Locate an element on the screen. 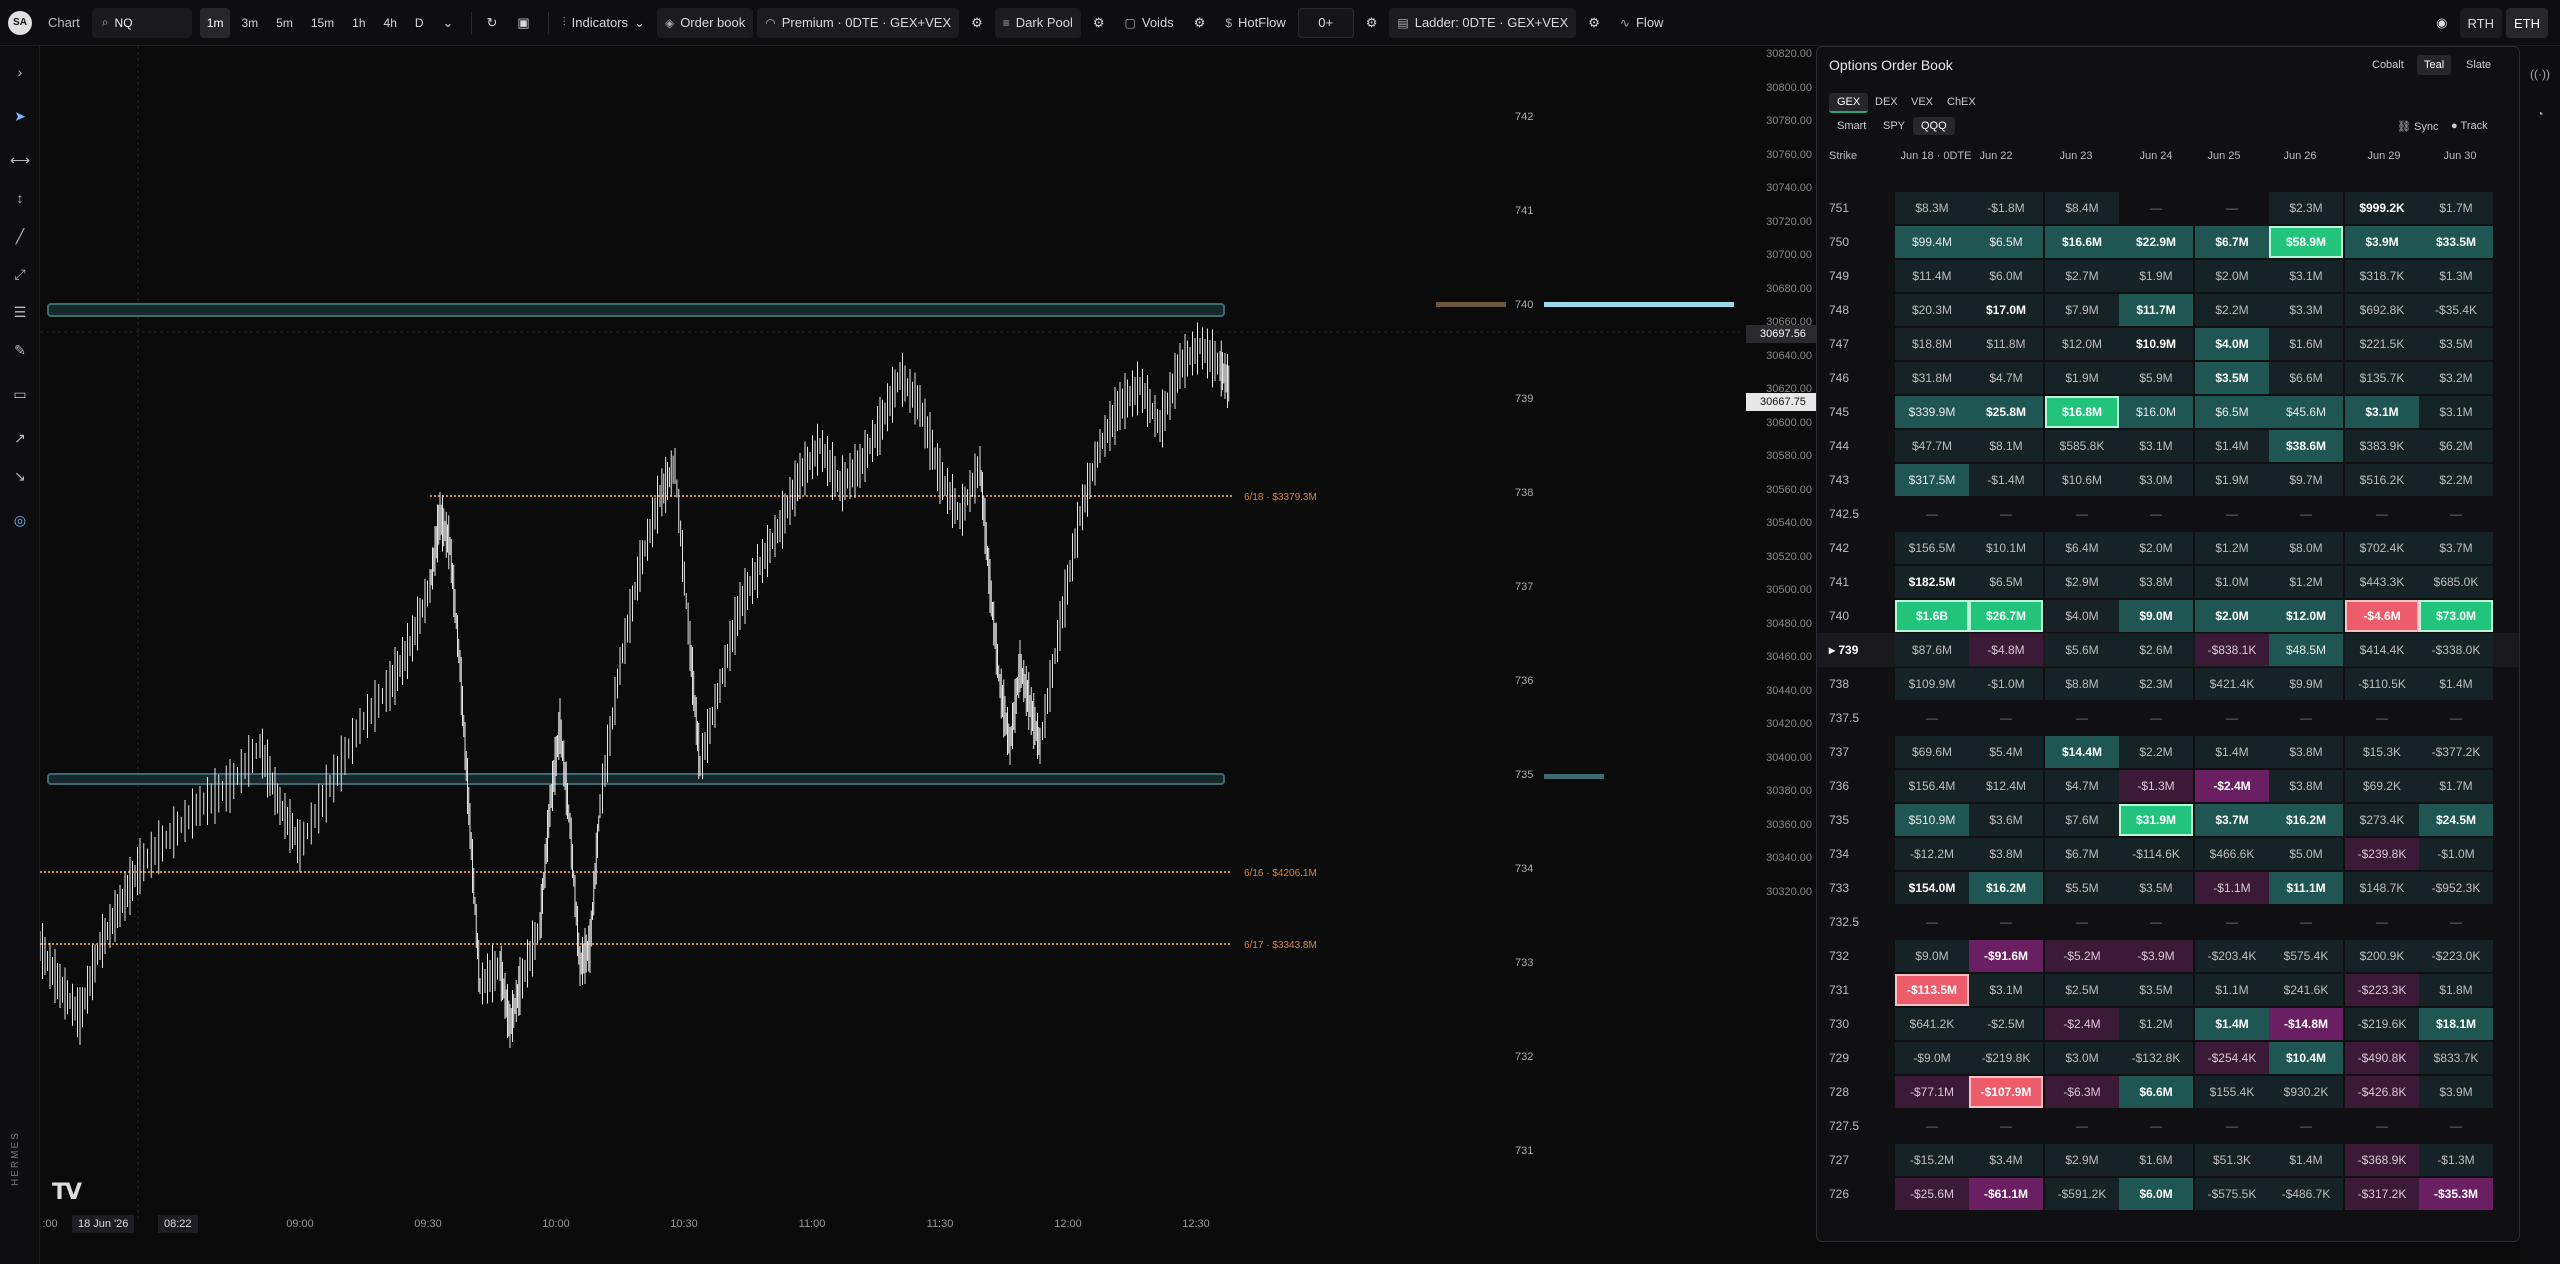  premium-button: ◠ Premium · 0DTE · GEX+VEX is located at coordinates (858, 22).